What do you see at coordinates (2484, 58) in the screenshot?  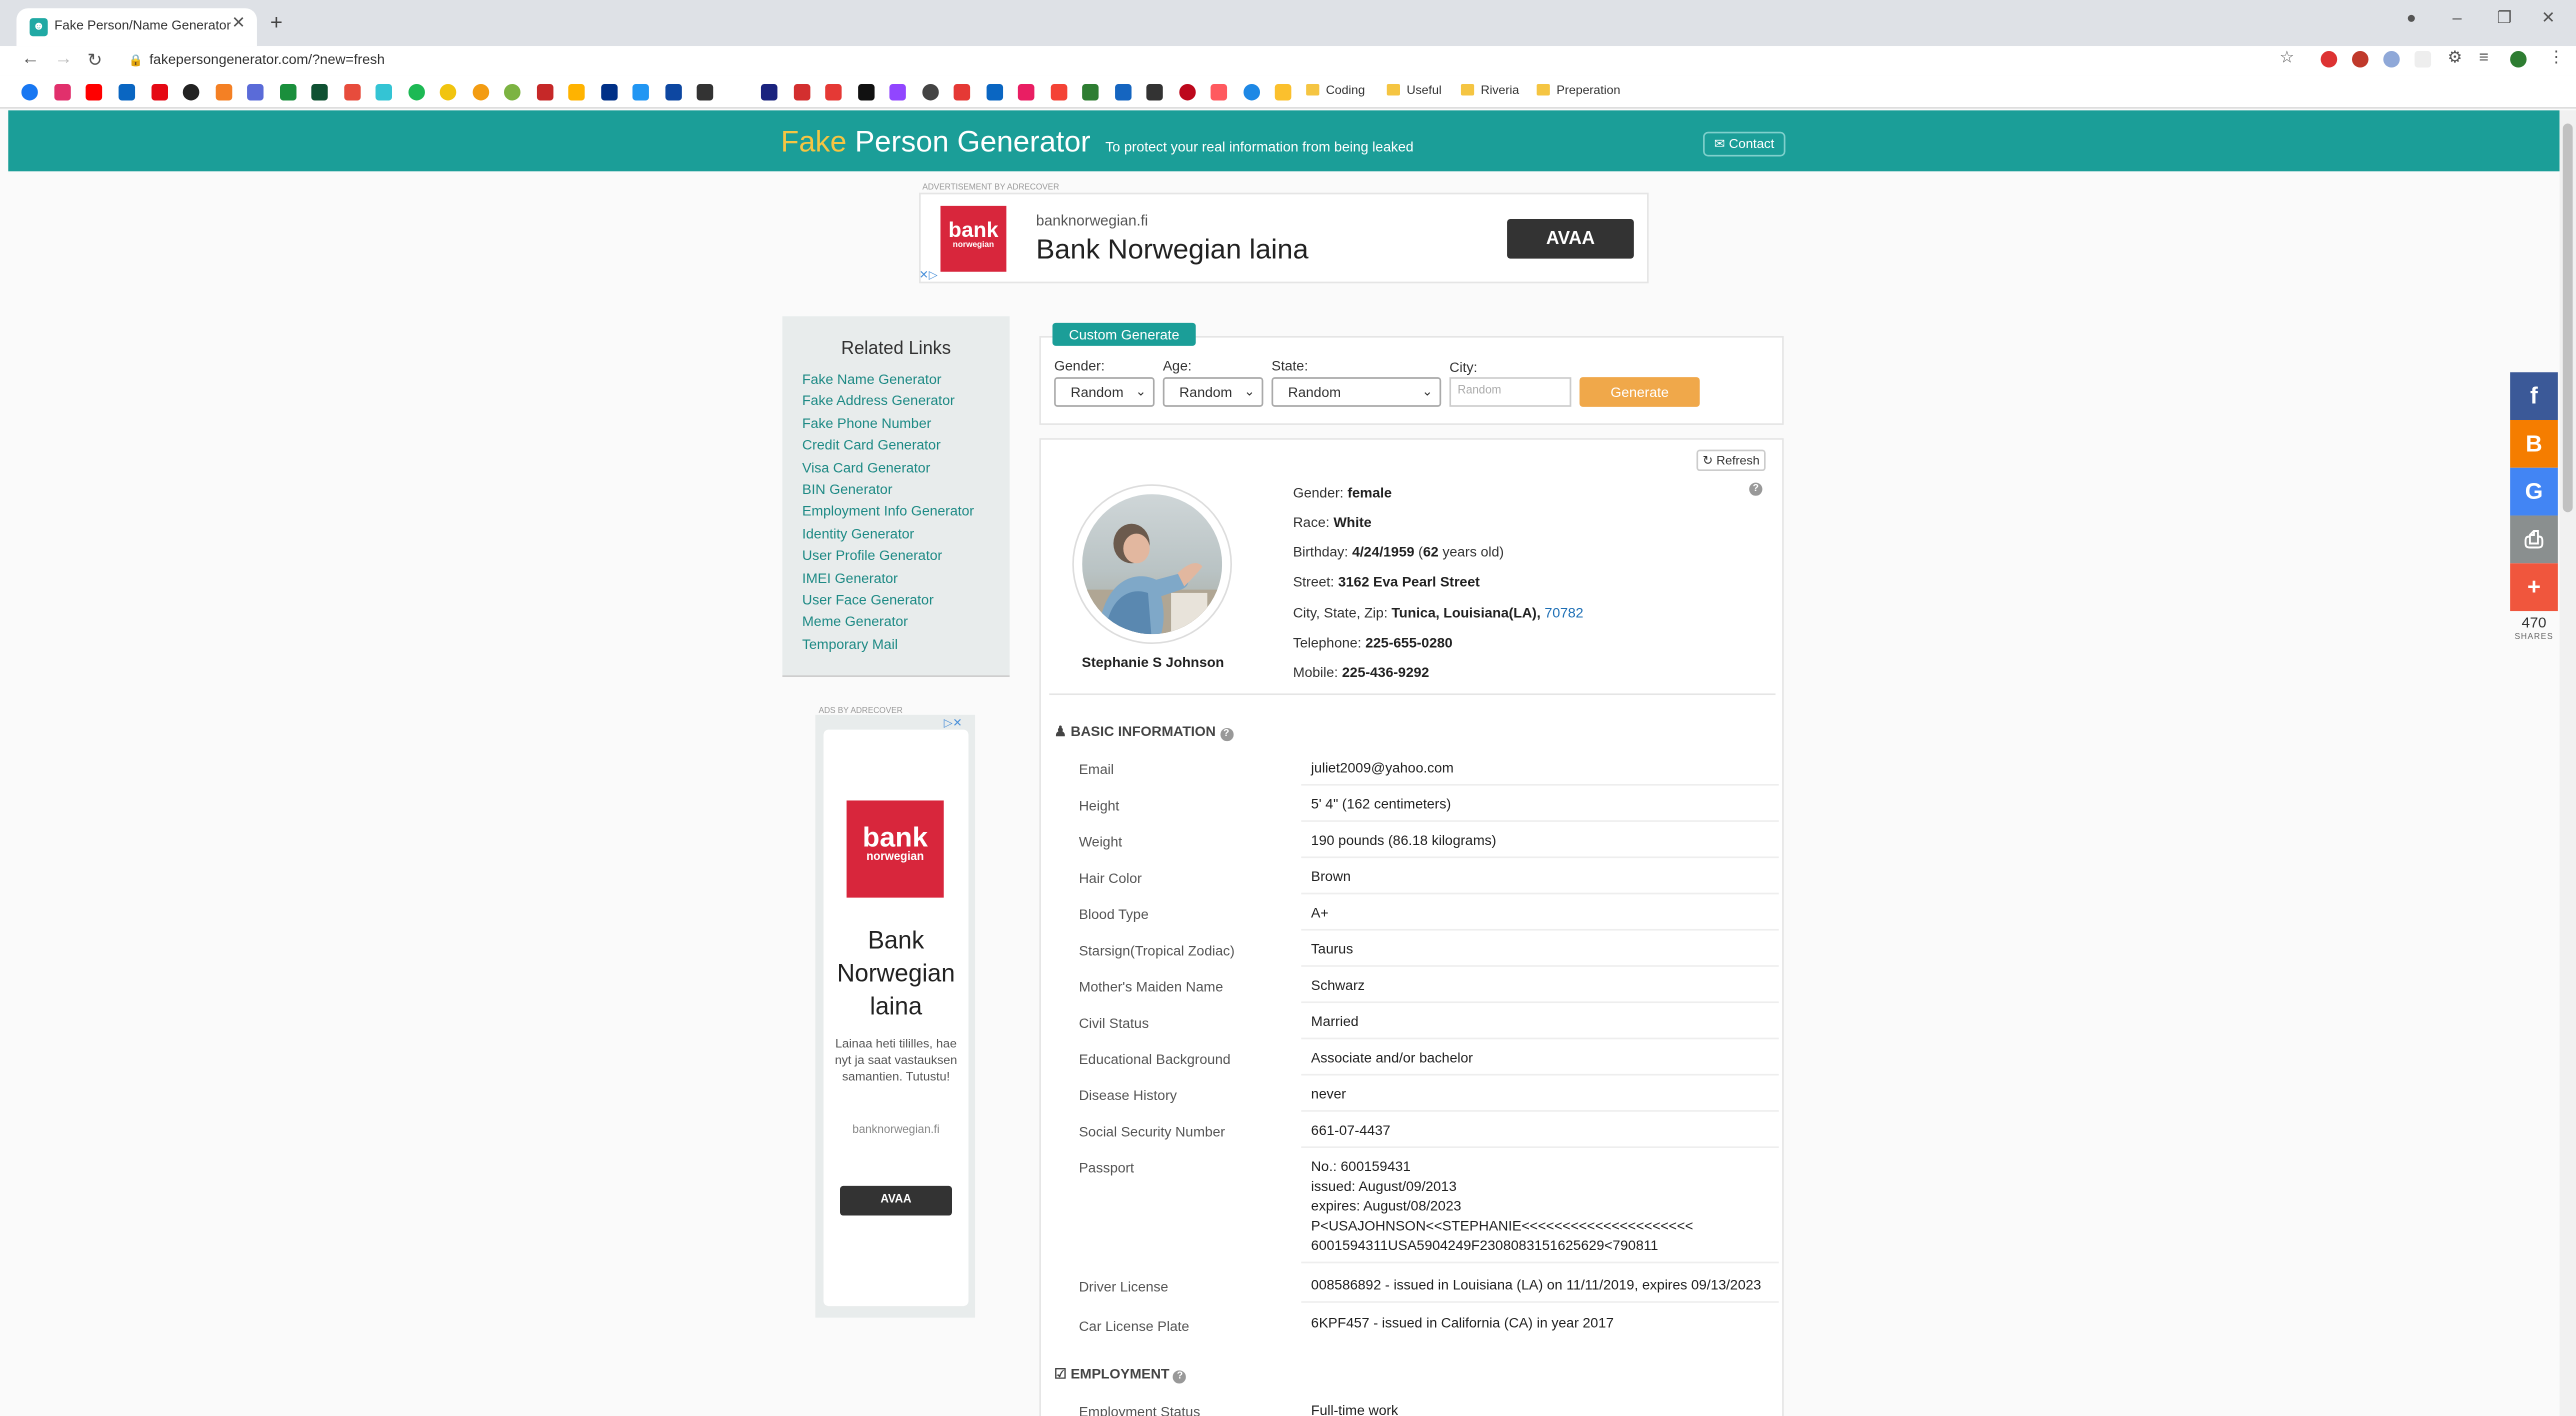 I see `media-queue-icon: ≡` at bounding box center [2484, 58].